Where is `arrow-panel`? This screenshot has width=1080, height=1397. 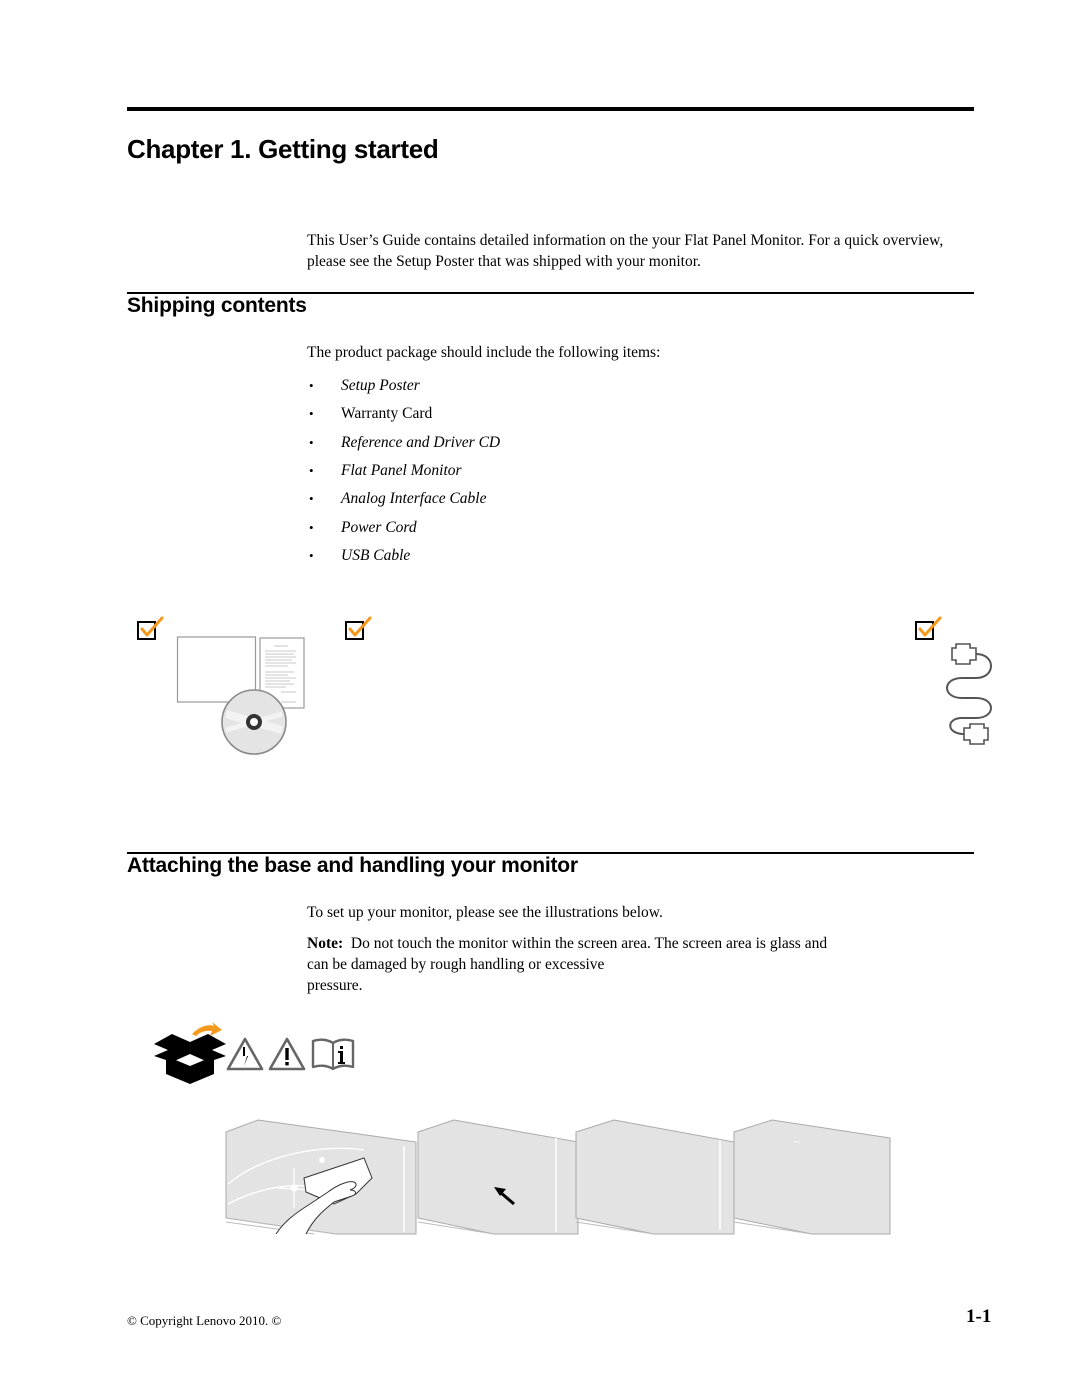 arrow-panel is located at coordinates (498, 1177).